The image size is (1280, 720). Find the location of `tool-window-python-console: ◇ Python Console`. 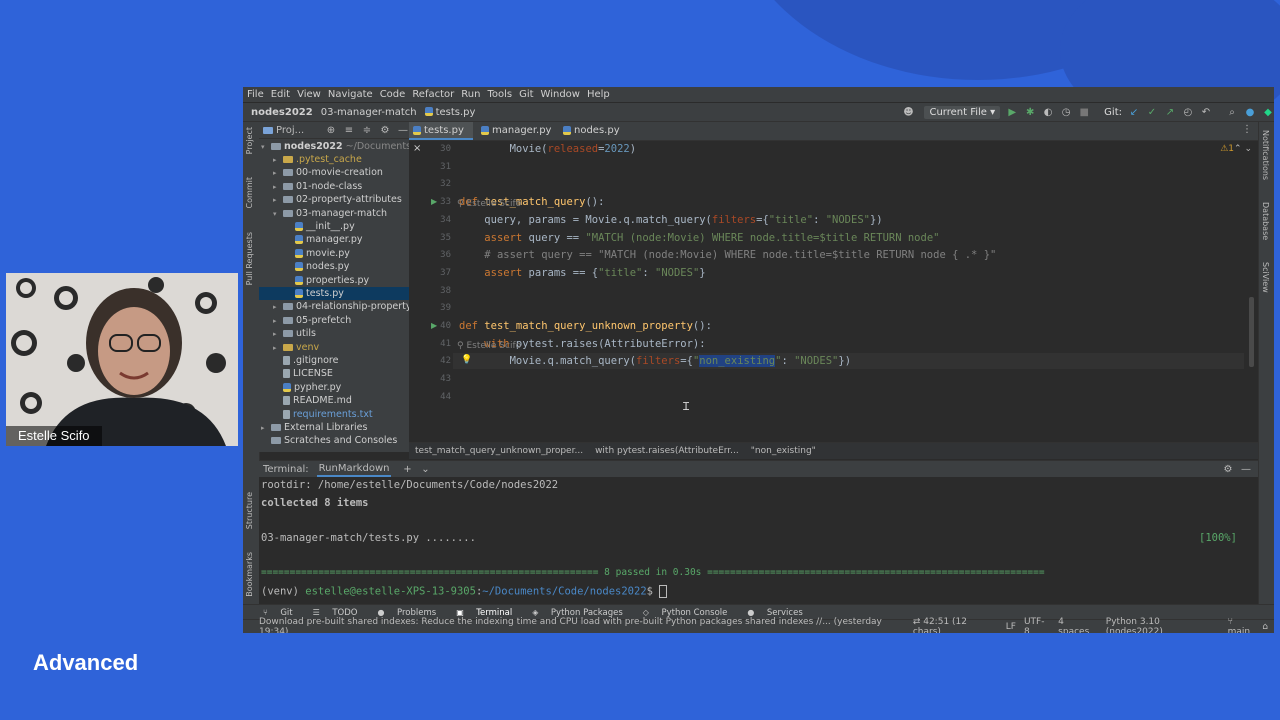

tool-window-python-console: ◇ Python Console is located at coordinates (680, 613).